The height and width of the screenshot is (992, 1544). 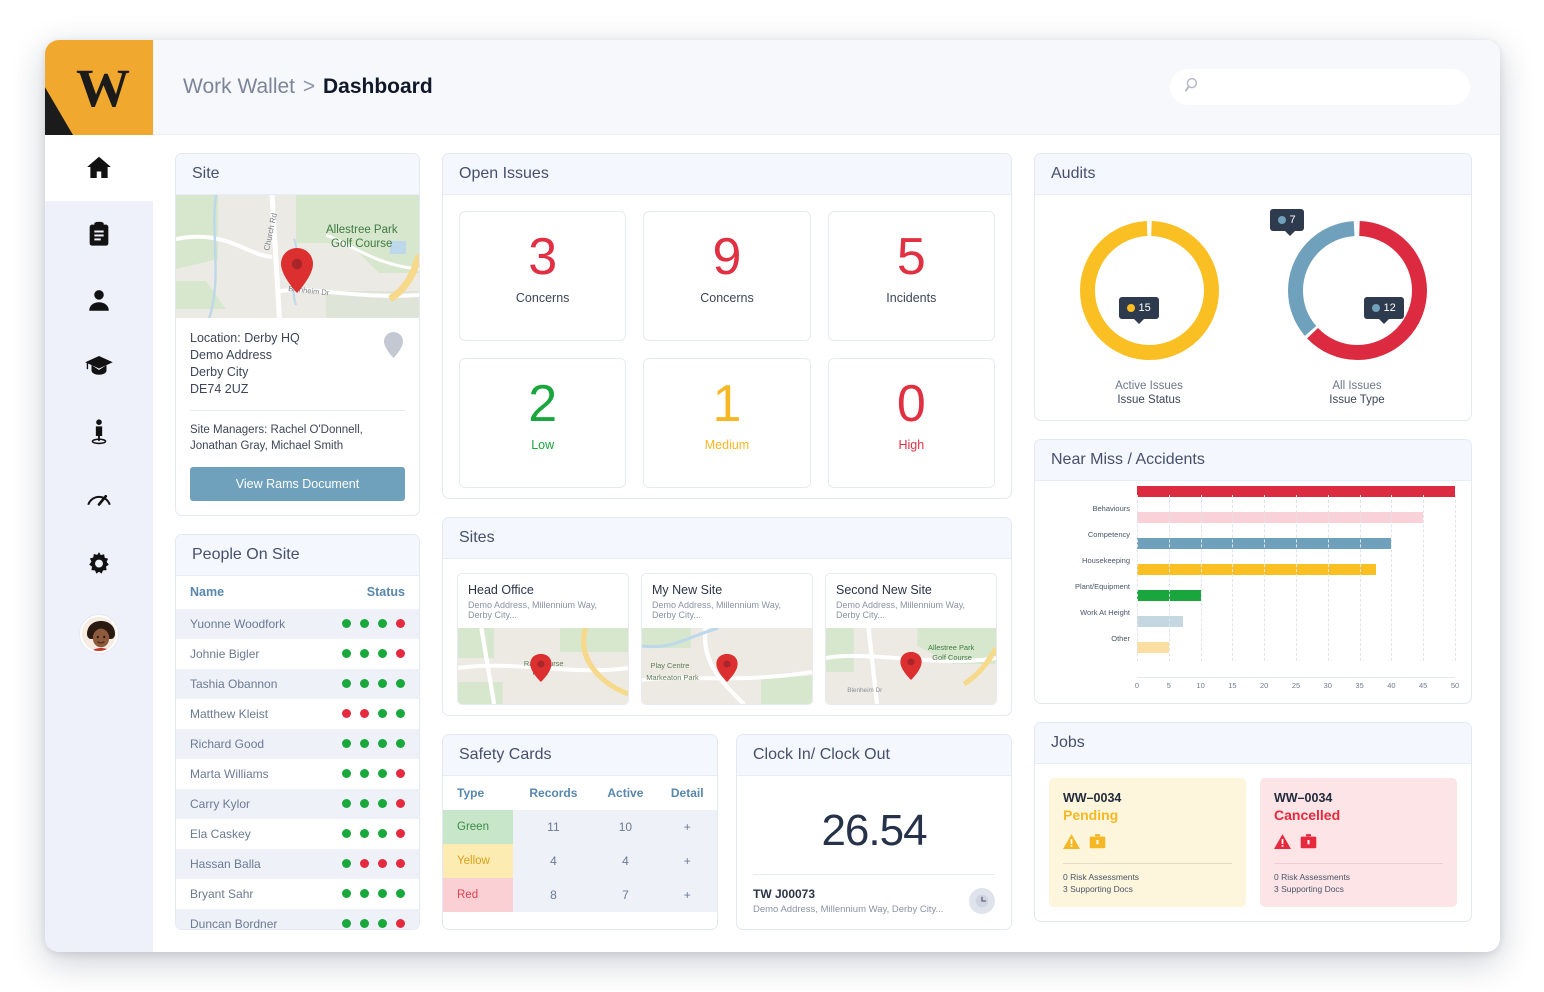 What do you see at coordinates (297, 743) in the screenshot?
I see `table-row: Richard Good` at bounding box center [297, 743].